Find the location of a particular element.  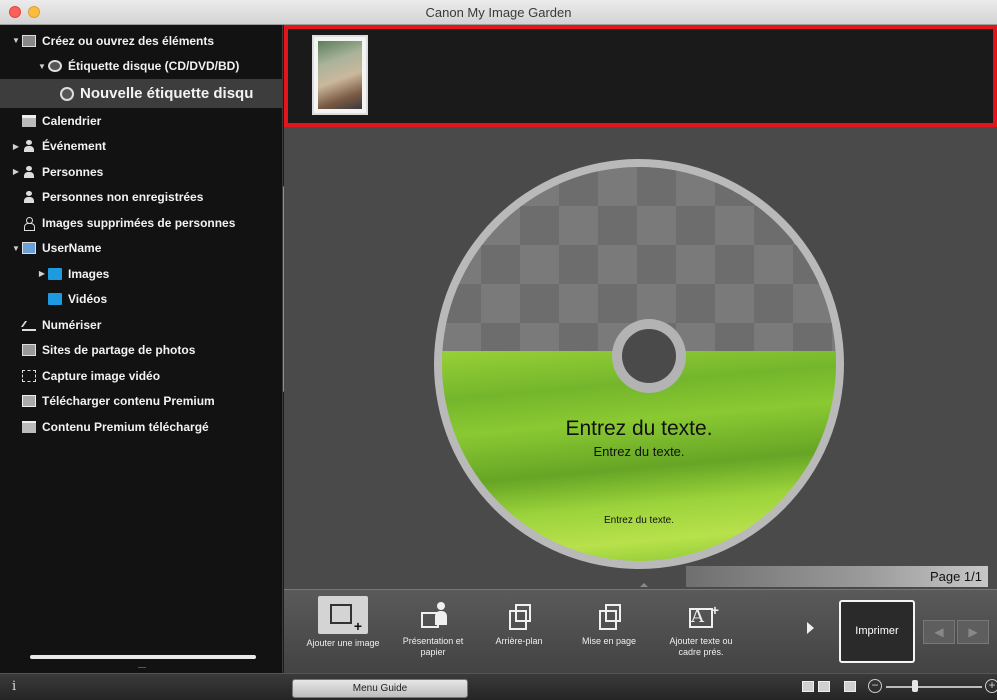

window-title: Canon My Image Garden is located at coordinates (498, 12).